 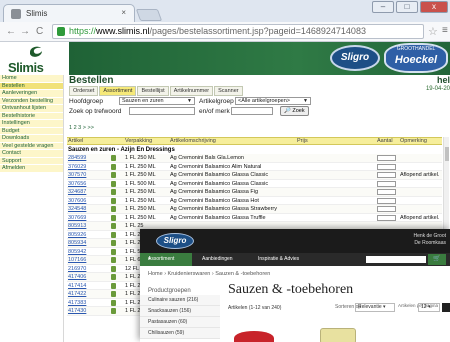 What do you see at coordinates (77, 209) in the screenshot?
I see `article-code-link: 324548` at bounding box center [77, 209].